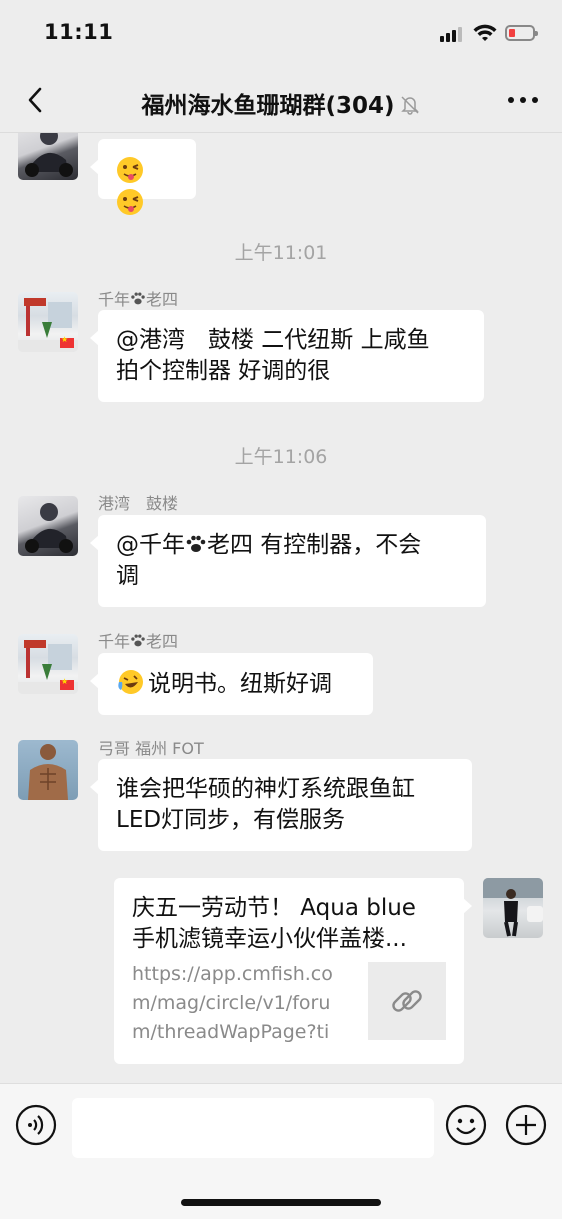  I want to click on sender-name: 港湾 鼓楼, so click(138, 503).